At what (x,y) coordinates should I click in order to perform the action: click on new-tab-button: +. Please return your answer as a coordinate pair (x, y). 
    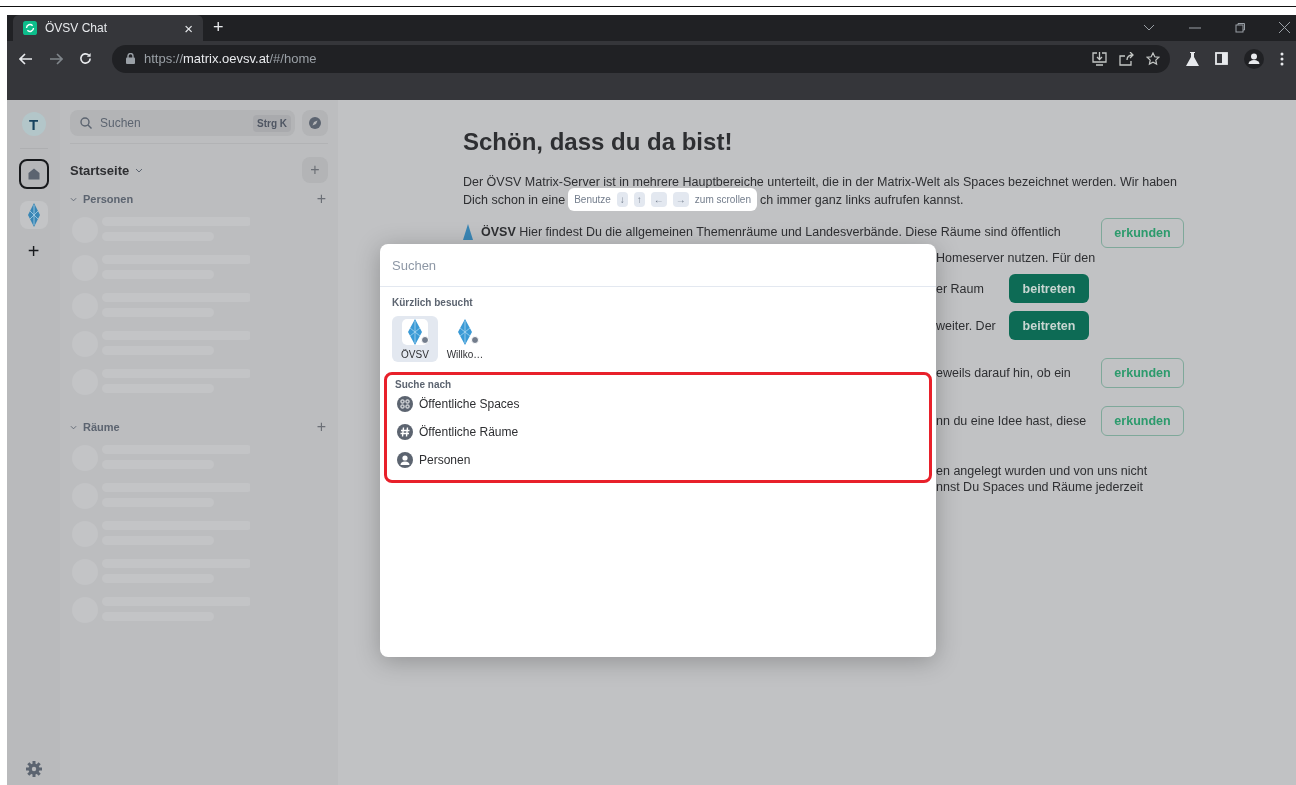
    Looking at the image, I should click on (218, 27).